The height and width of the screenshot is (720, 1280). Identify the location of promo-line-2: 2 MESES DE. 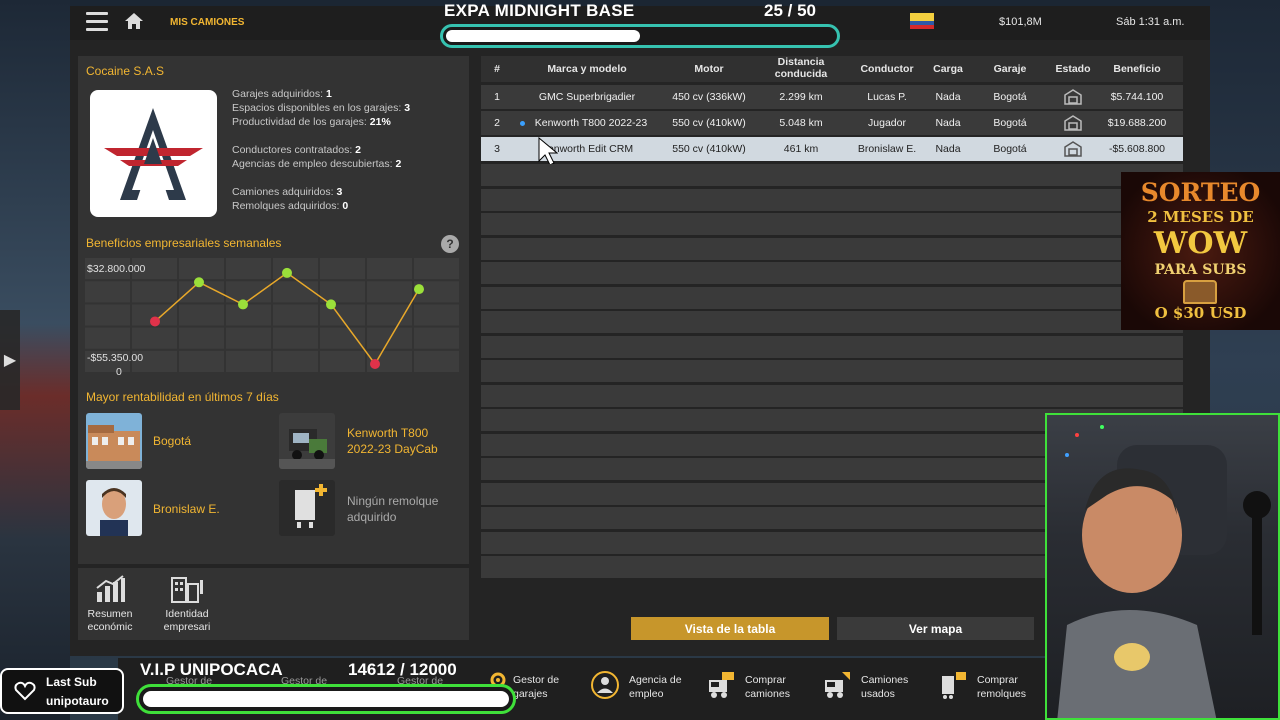
(1200, 217).